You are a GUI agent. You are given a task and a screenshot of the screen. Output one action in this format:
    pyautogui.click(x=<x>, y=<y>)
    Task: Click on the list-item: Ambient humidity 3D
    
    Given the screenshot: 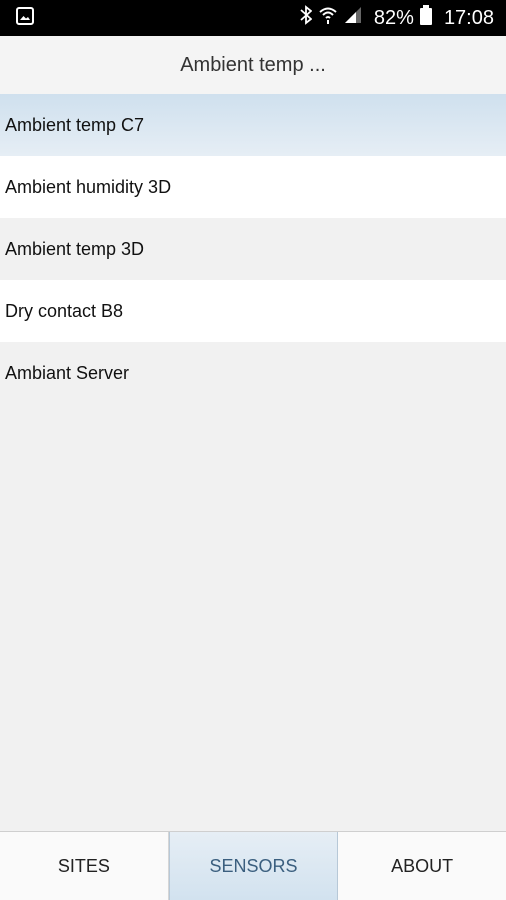 What is the action you would take?
    pyautogui.click(x=253, y=187)
    